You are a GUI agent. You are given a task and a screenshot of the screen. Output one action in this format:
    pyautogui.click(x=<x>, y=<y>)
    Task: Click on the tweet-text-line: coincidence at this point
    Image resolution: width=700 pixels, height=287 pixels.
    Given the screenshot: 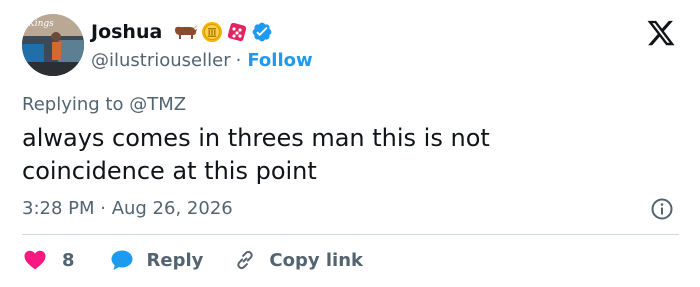 What is the action you would take?
    pyautogui.click(x=169, y=171)
    